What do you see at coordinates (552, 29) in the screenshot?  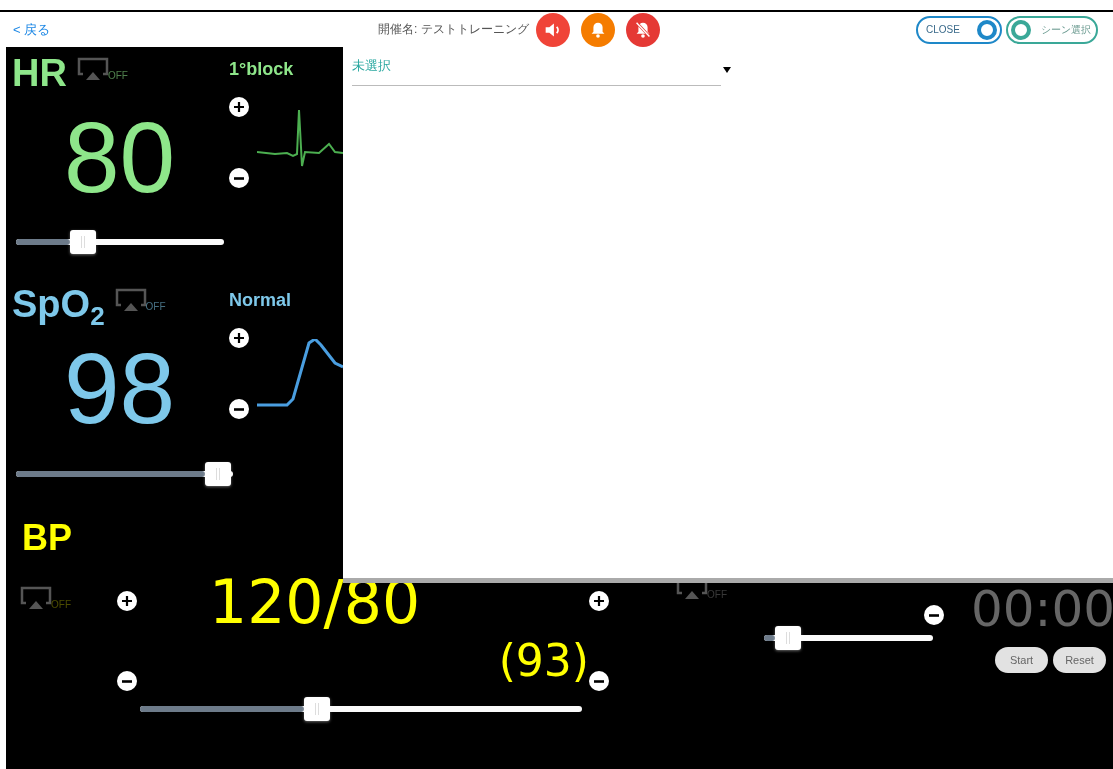 I see `speaker-button` at bounding box center [552, 29].